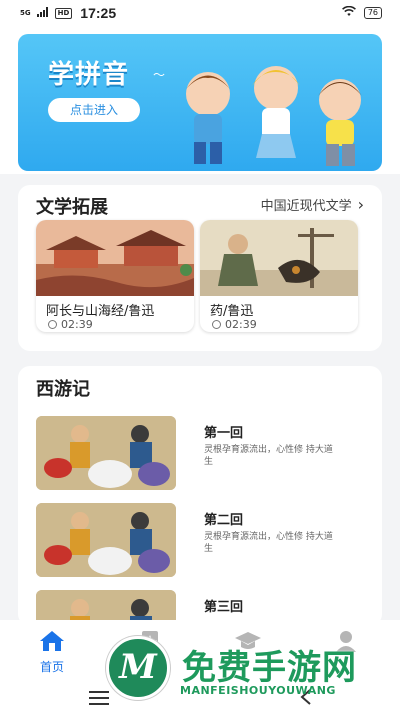 Image resolution: width=400 pixels, height=711 pixels. Describe the element at coordinates (89, 75) in the screenshot. I see `banner-title: 学拼音` at that location.